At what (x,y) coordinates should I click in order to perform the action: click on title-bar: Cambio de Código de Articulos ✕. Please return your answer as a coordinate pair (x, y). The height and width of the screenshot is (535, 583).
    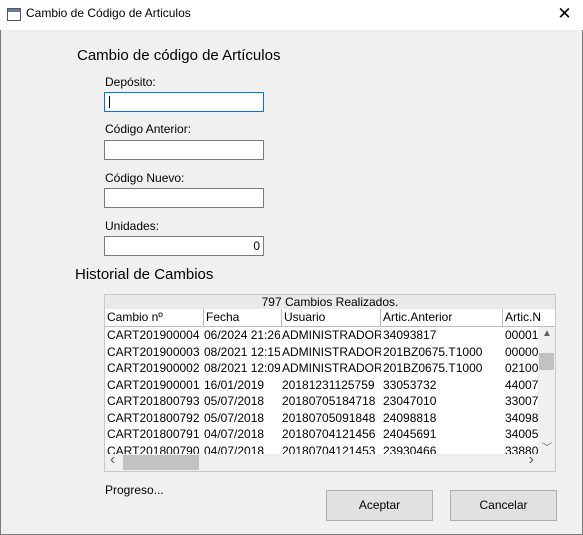
    Looking at the image, I should click on (291, 15).